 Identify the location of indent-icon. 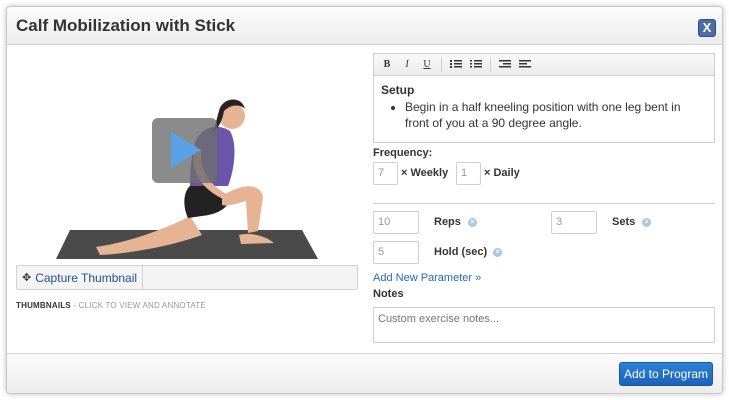
(505, 65).